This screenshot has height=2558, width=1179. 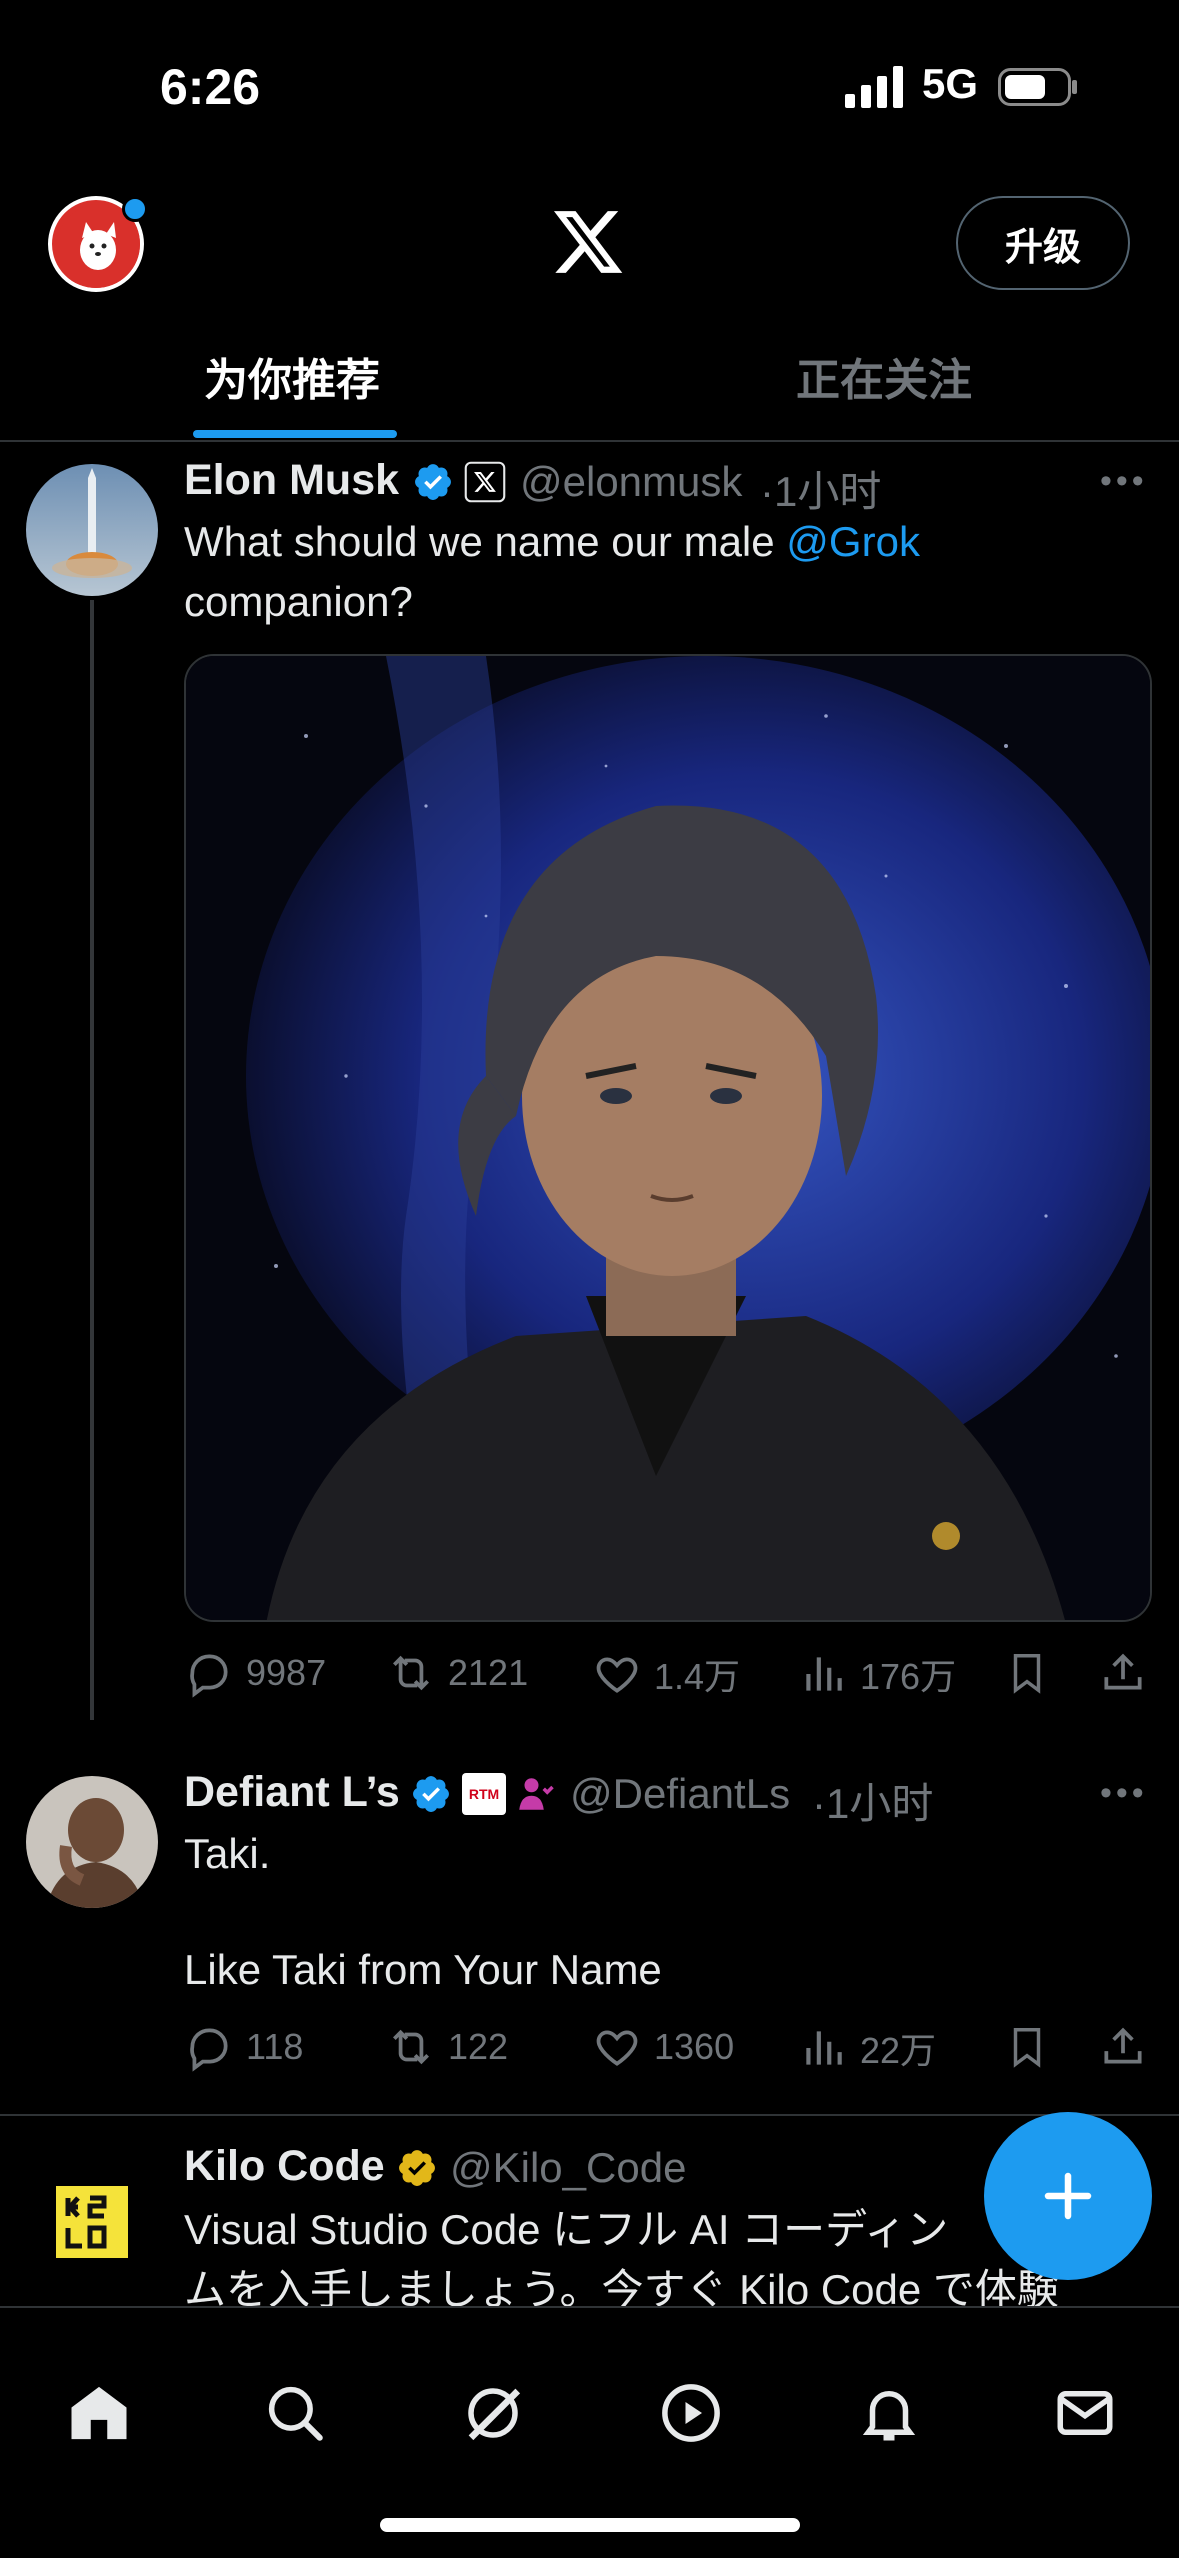 I want to click on person-avatar-icon, so click(x=92, y=1842).